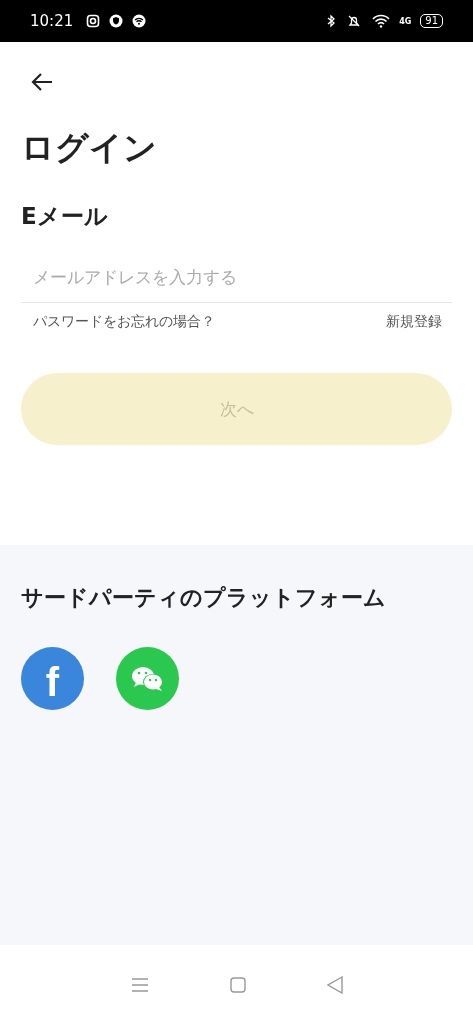 The height and width of the screenshot is (1024, 473). Describe the element at coordinates (236, 277) in the screenshot. I see `email-input-field: メールアドレスを入力する` at that location.